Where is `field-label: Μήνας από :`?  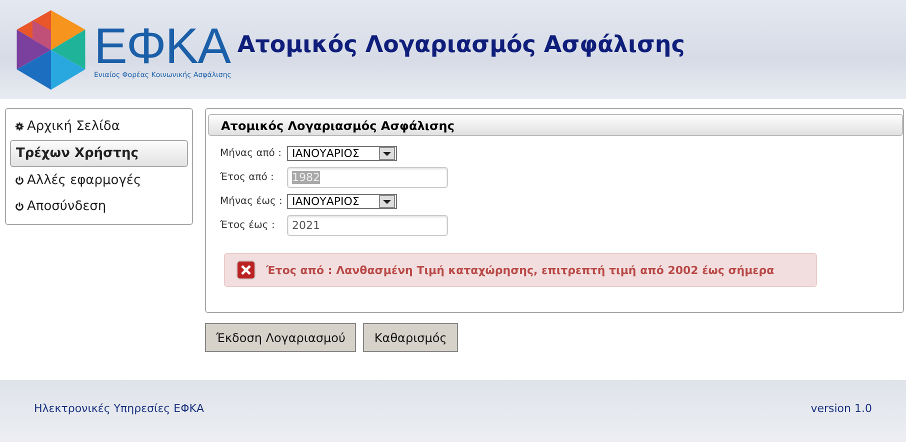 field-label: Μήνας από : is located at coordinates (251, 154).